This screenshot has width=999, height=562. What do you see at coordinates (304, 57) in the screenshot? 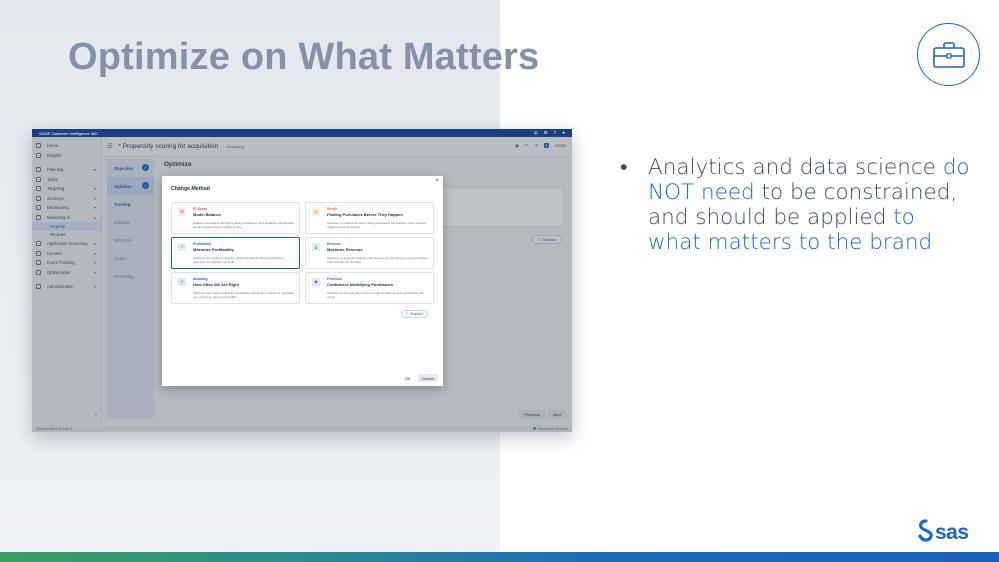
I see `slide-title: Optimize on What Matters` at bounding box center [304, 57].